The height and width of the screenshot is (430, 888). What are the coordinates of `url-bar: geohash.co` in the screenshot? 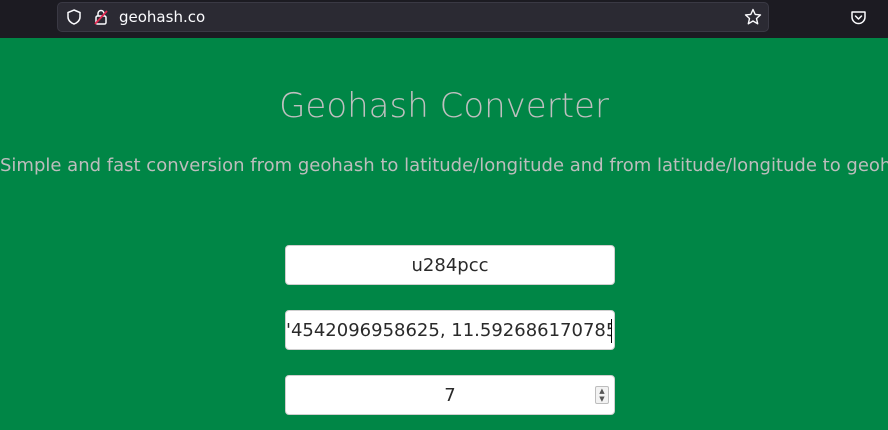 It's located at (413, 17).